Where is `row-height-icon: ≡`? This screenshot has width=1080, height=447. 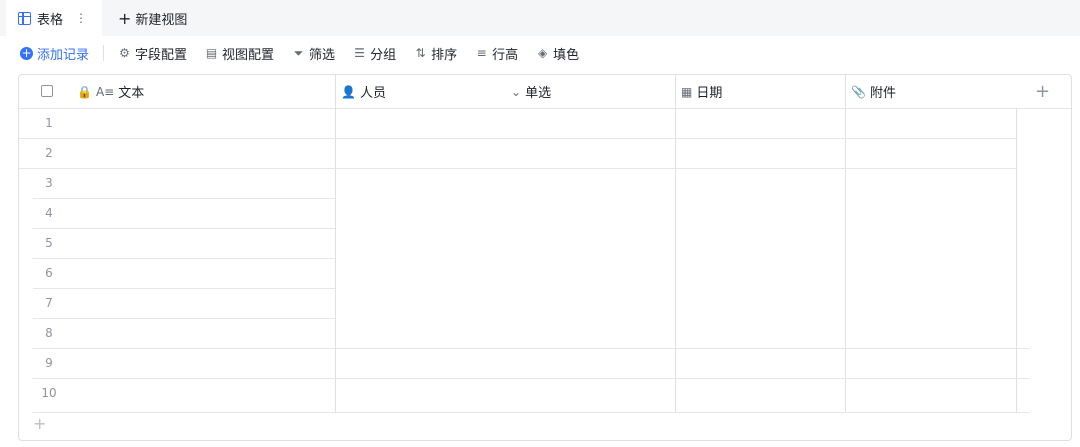
row-height-icon: ≡ is located at coordinates (481, 52).